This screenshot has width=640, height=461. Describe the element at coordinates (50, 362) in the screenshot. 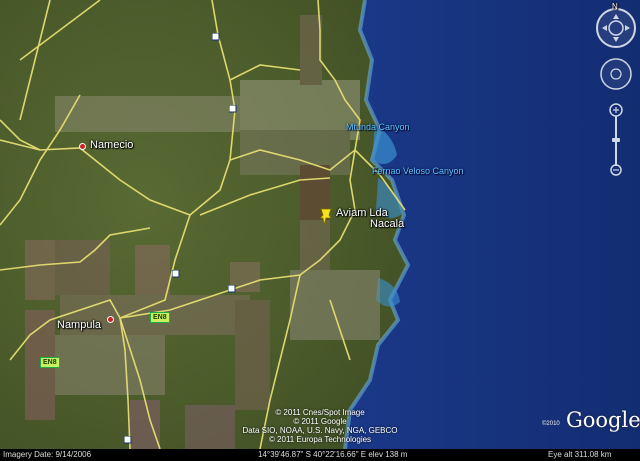

I see `road-shield-en8-b: EN8` at that location.